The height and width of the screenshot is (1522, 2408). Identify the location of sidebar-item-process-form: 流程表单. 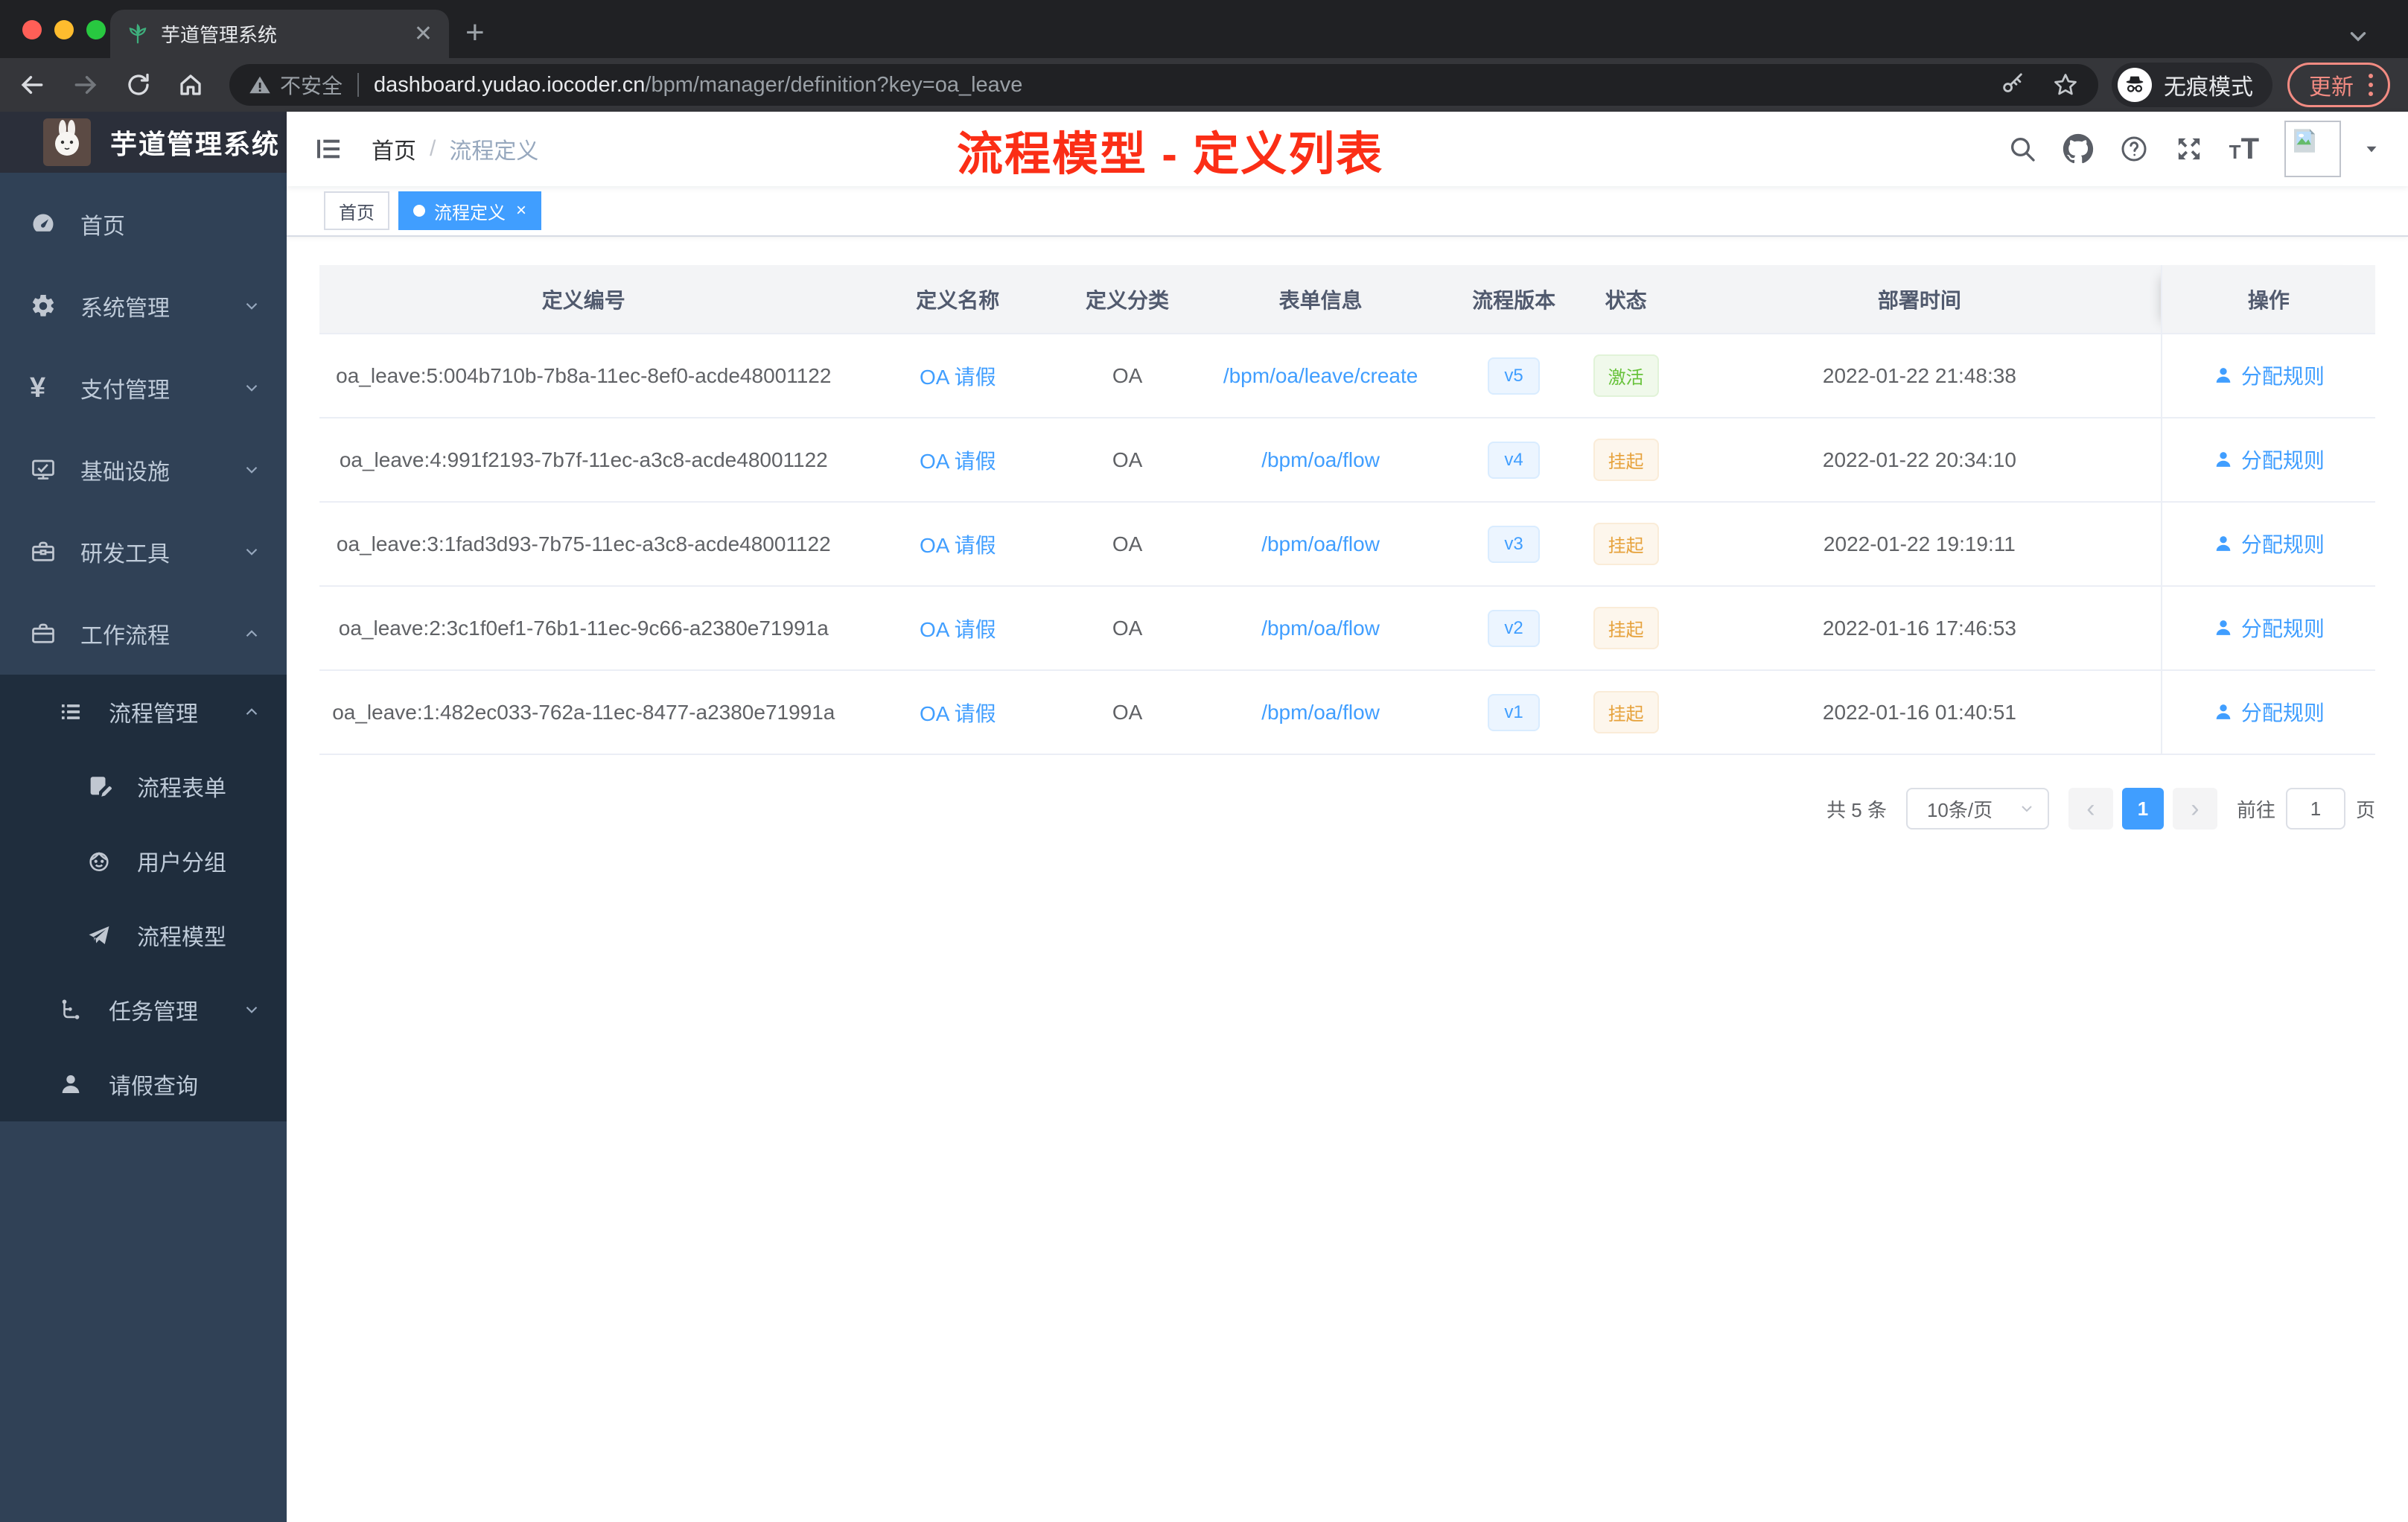
(143, 786).